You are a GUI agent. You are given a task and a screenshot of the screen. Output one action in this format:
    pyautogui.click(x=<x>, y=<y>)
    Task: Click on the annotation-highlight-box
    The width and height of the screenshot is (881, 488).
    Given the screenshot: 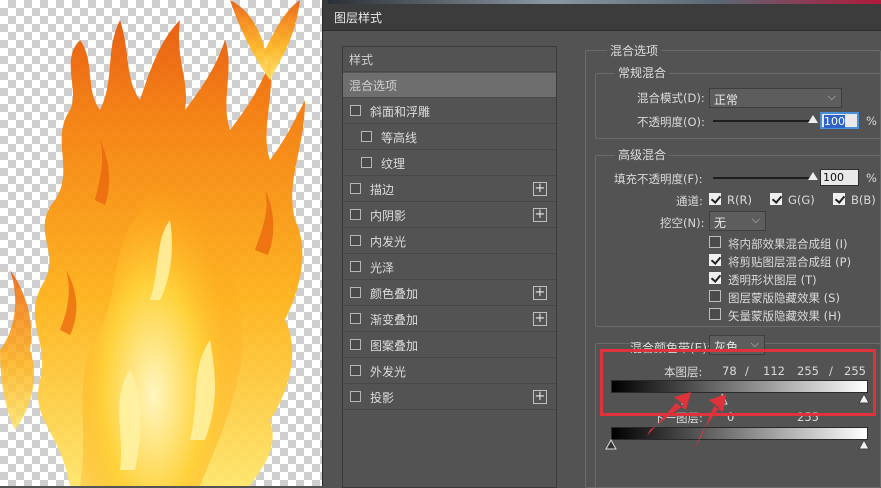 What is the action you would take?
    pyautogui.click(x=738, y=382)
    